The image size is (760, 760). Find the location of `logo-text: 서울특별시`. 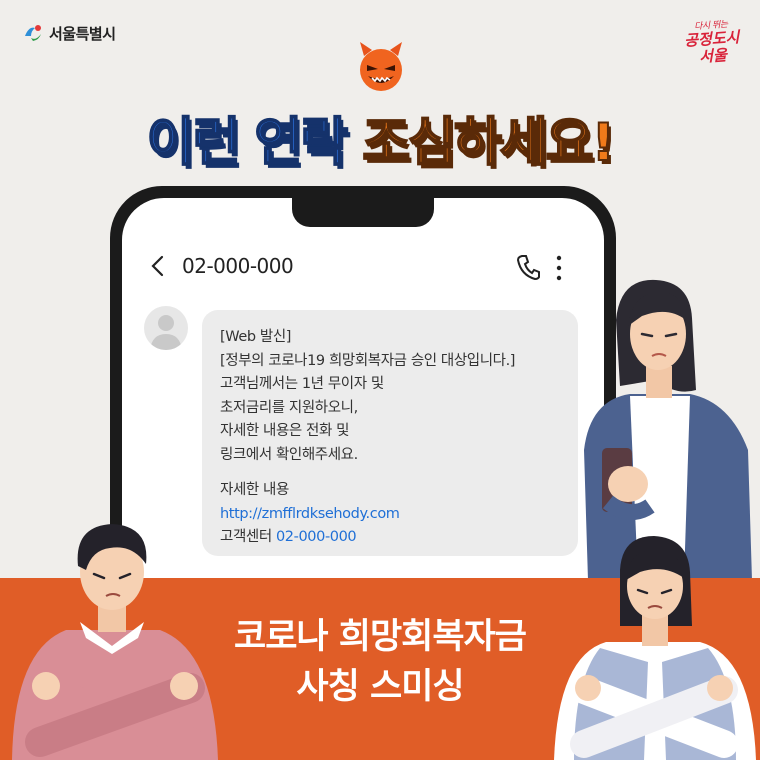

logo-text: 서울특별시 is located at coordinates (82, 33).